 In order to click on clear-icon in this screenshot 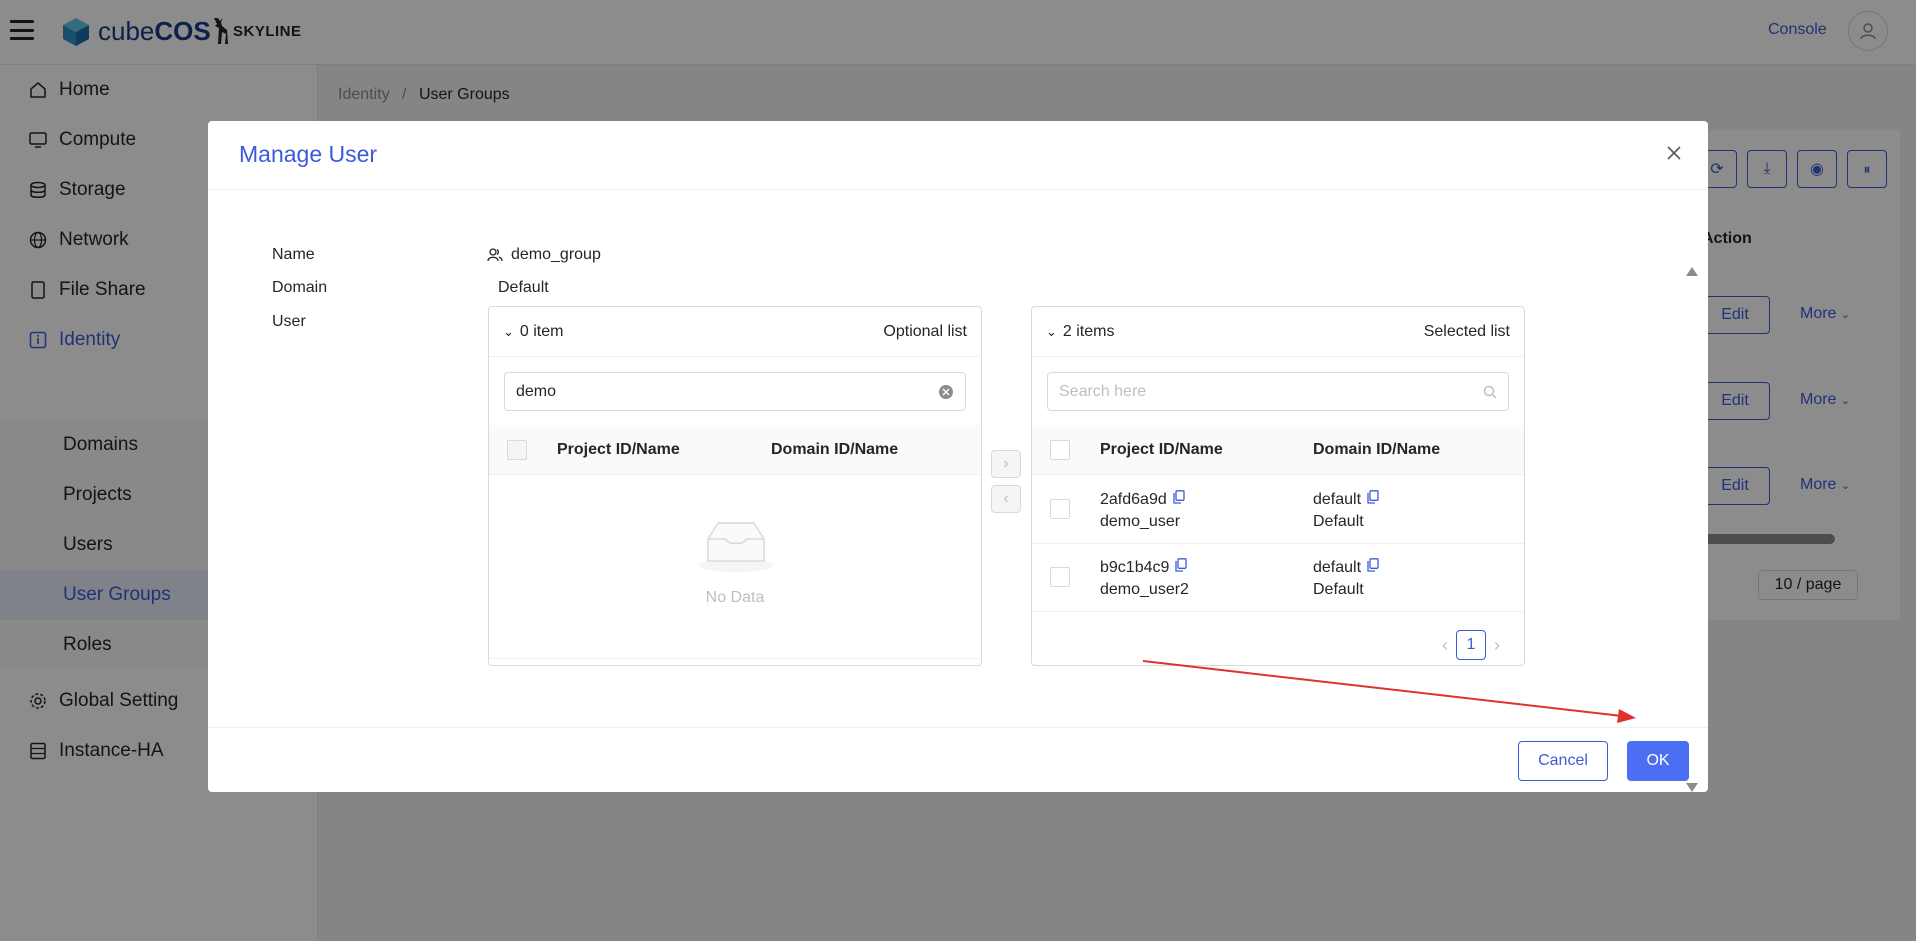, I will do `click(946, 392)`.